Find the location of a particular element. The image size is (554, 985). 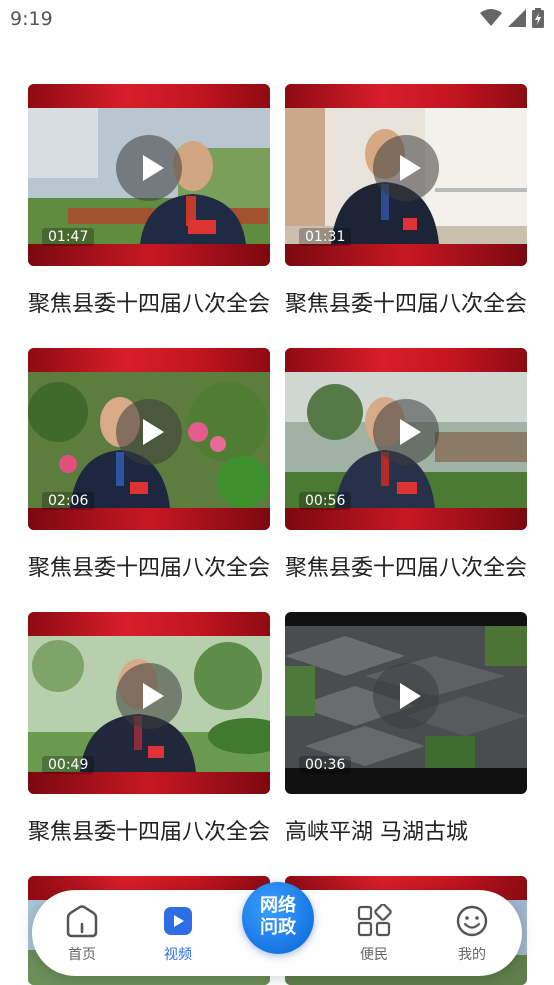

center-button-line2: 问政 is located at coordinates (278, 927).